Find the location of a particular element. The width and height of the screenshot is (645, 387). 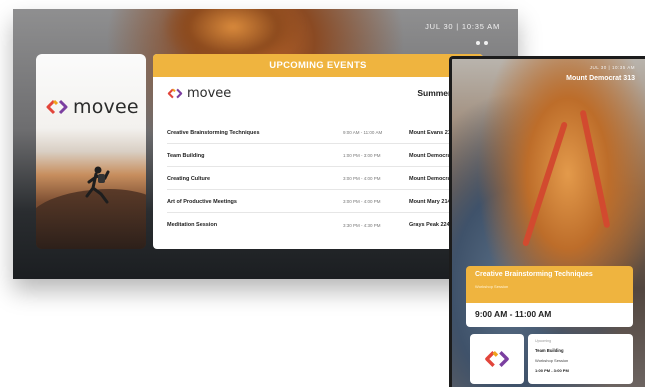

brand-wordmark: movee is located at coordinates (106, 107).